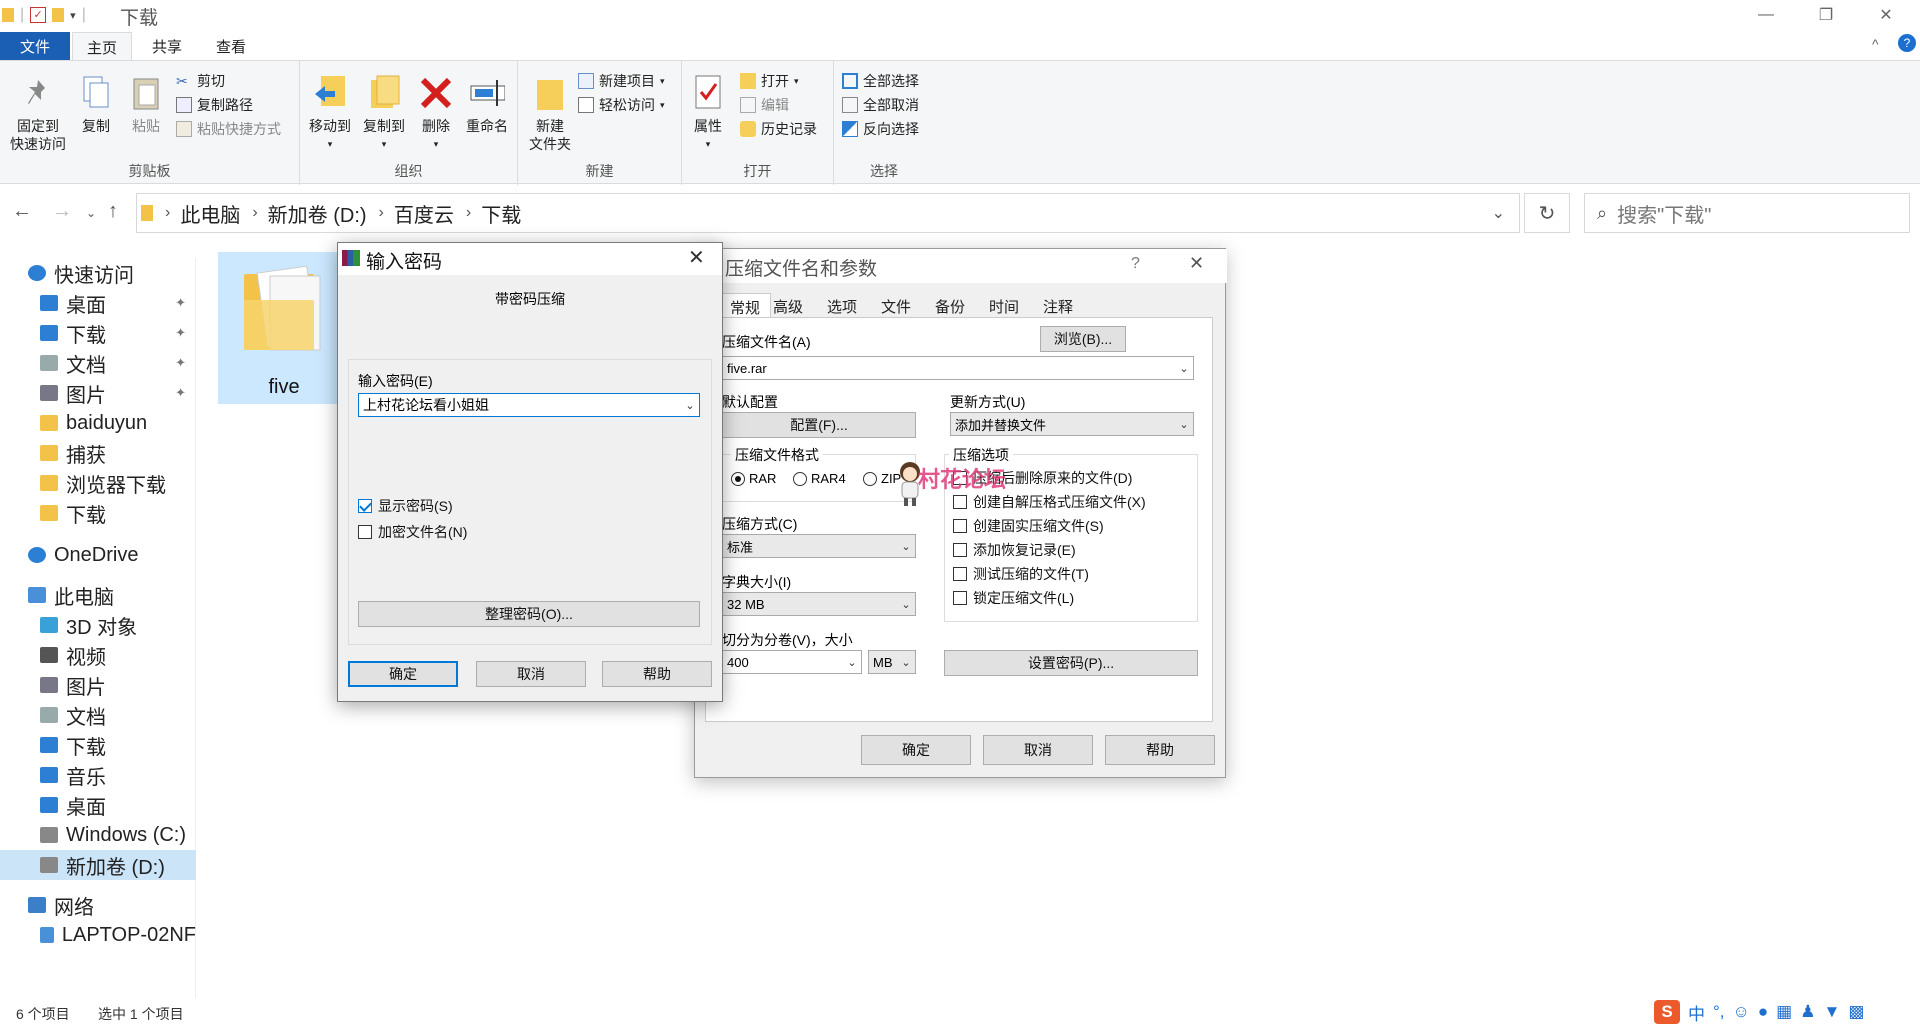 The height and width of the screenshot is (1026, 1920). What do you see at coordinates (892, 662) in the screenshot?
I see `split-unit-select: MB ⌄` at bounding box center [892, 662].